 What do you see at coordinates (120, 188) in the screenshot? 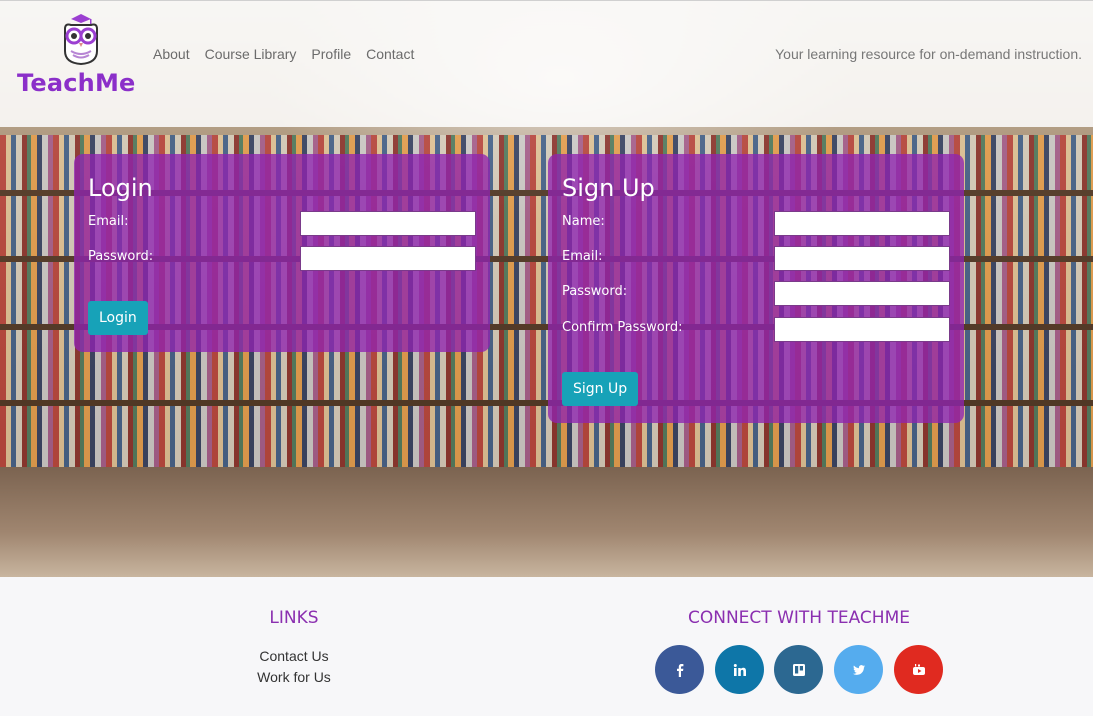
I see `login-title: Login` at bounding box center [120, 188].